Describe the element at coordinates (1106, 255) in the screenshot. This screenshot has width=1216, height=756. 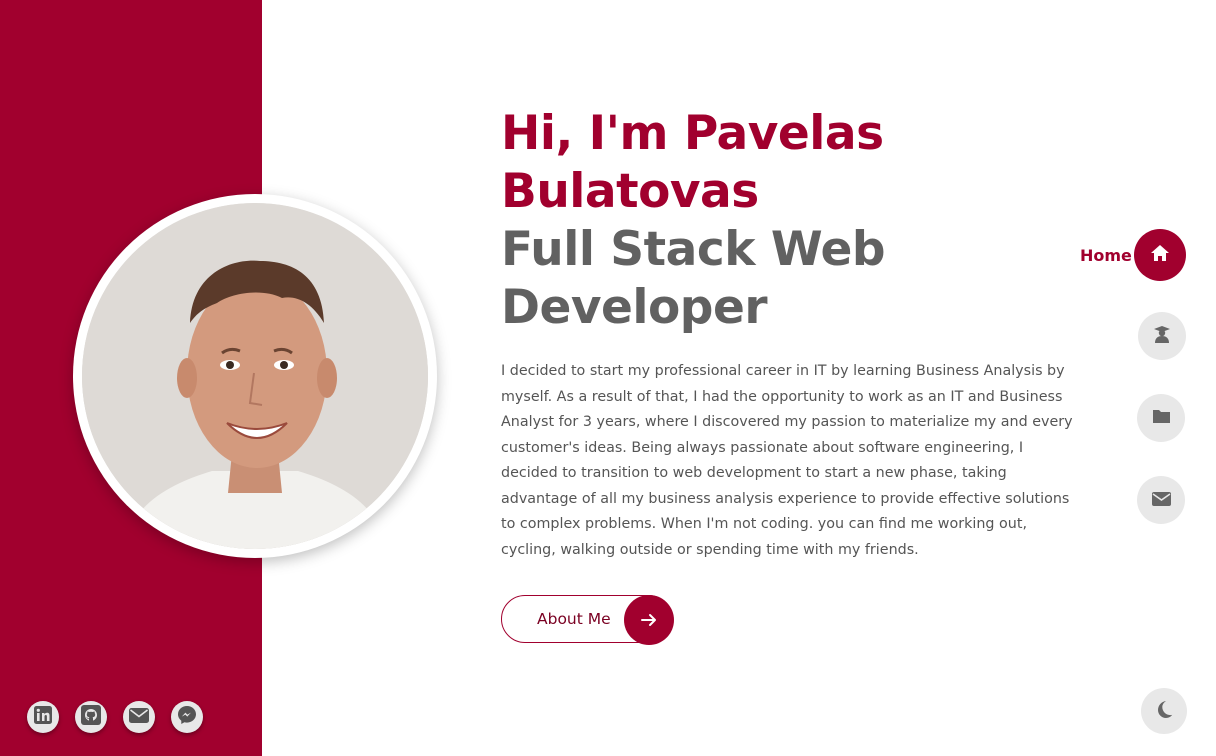
I see `nav-active-label: Home` at that location.